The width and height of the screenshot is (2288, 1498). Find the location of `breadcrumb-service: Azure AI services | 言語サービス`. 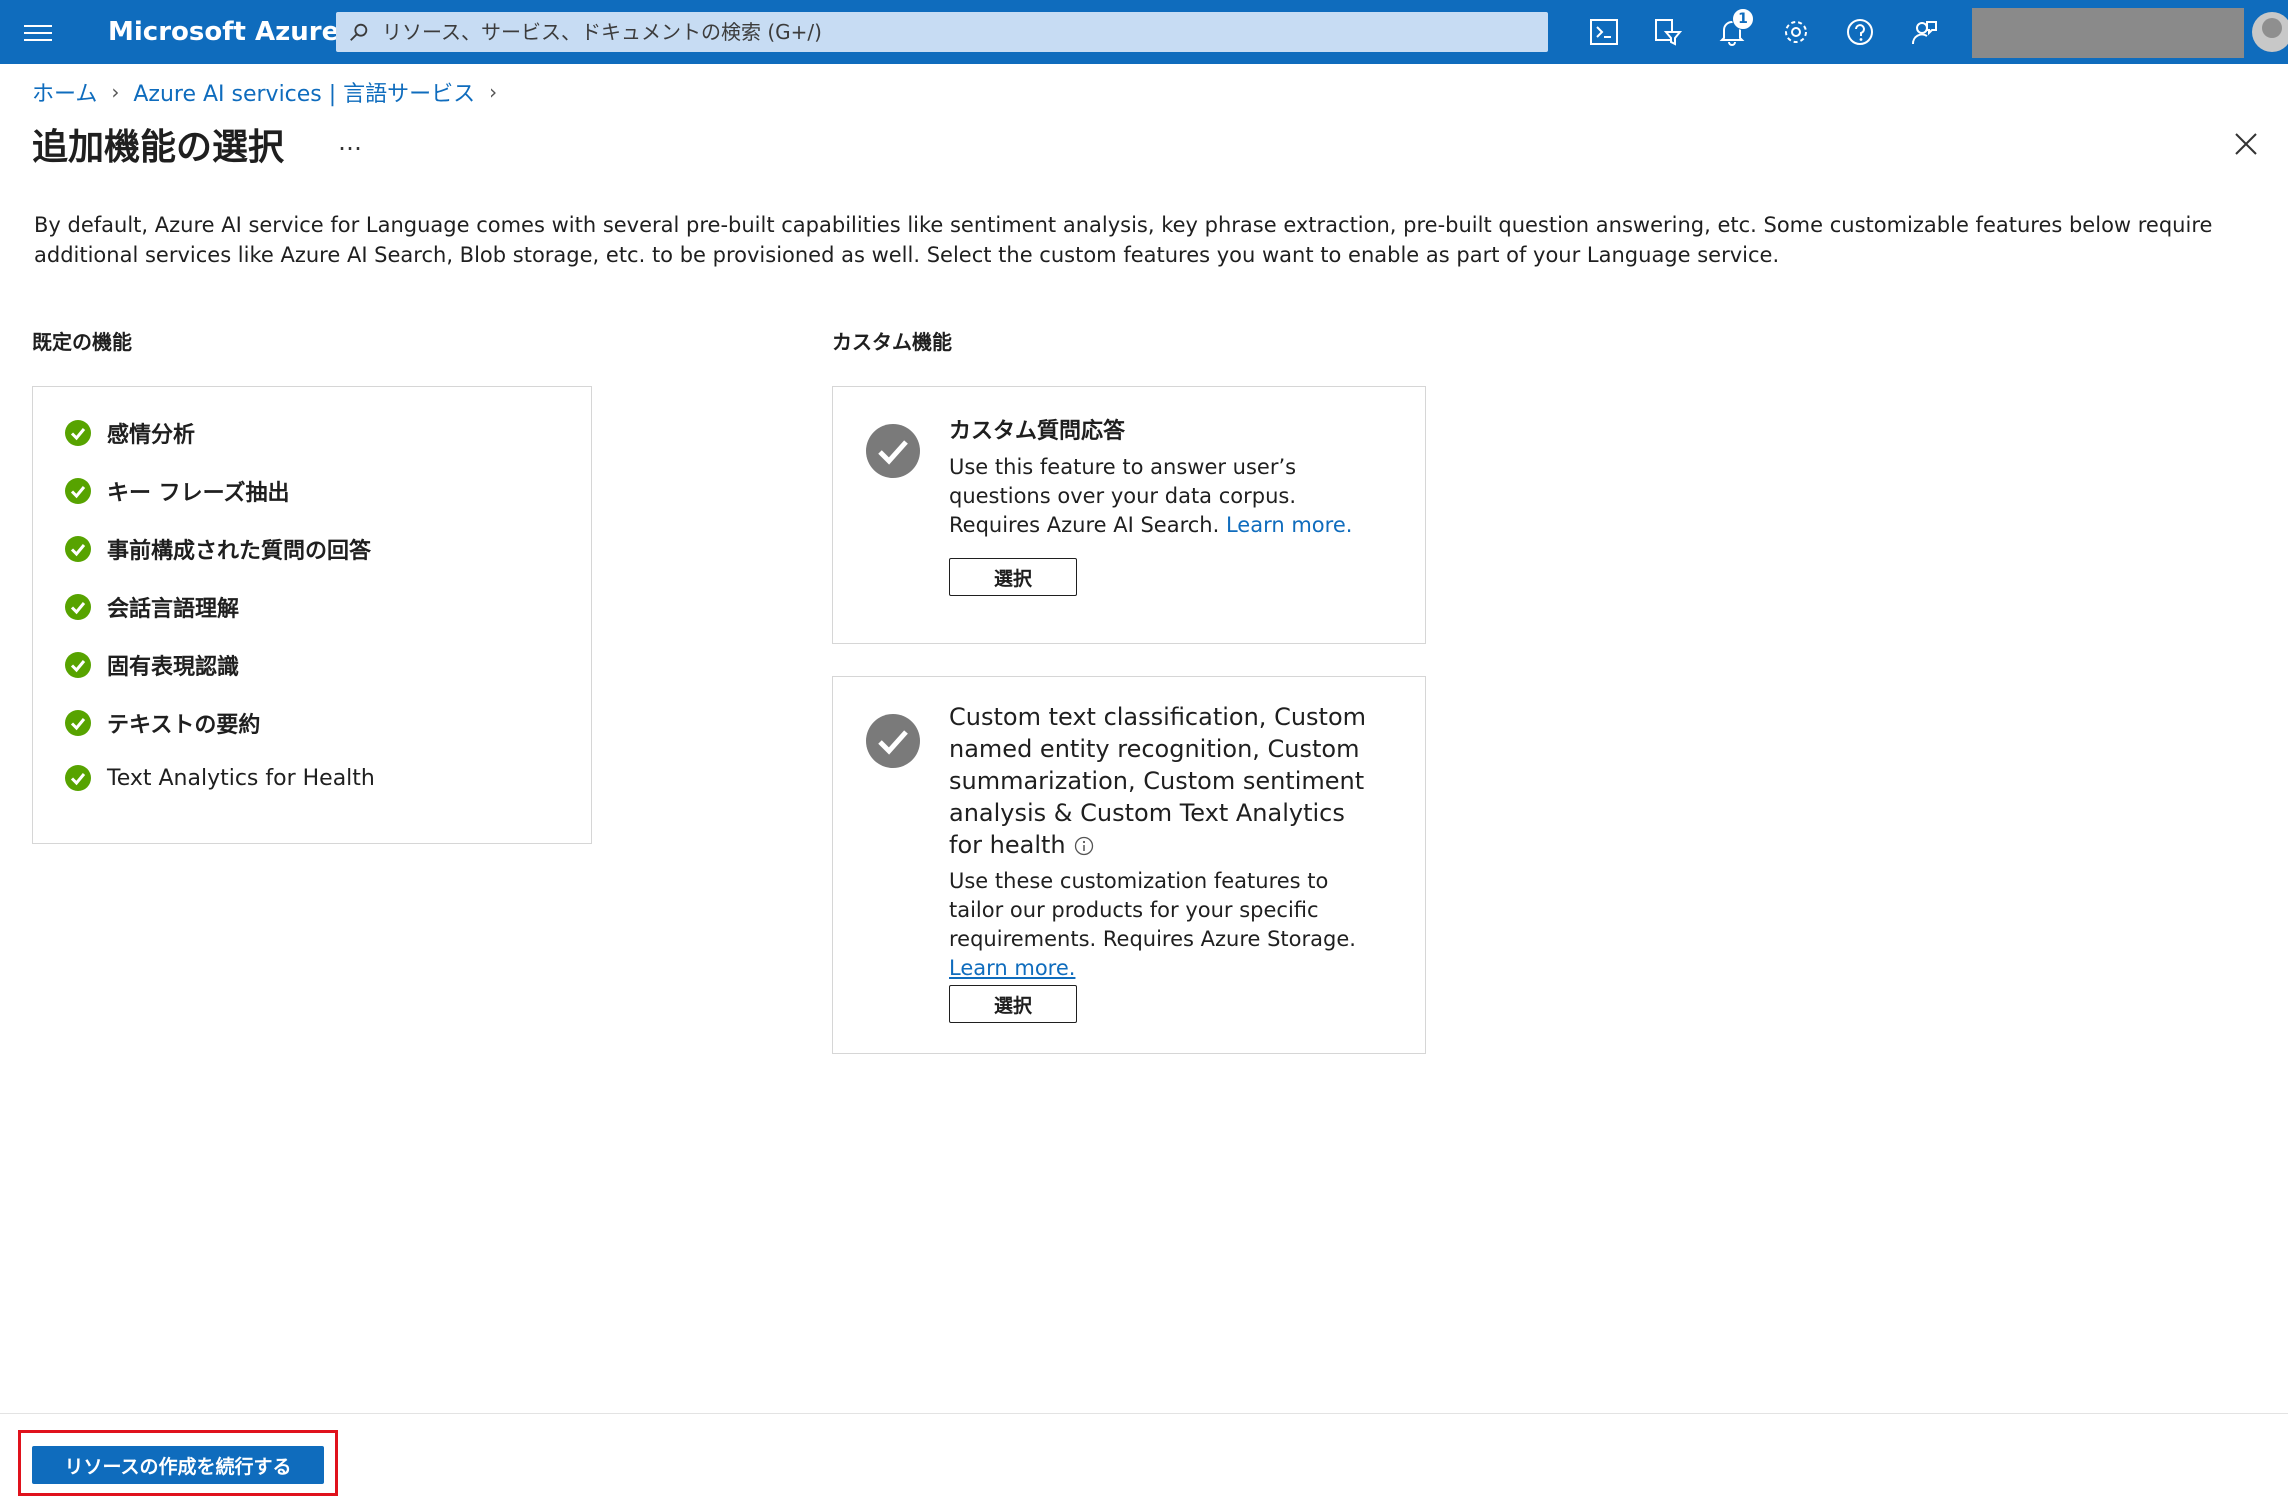

breadcrumb-service: Azure AI services | 言語サービス is located at coordinates (304, 92).